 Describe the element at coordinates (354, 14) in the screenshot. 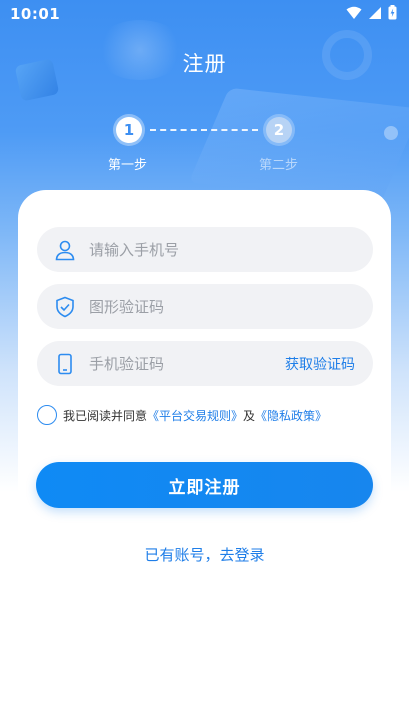

I see `wifi-icon` at that location.